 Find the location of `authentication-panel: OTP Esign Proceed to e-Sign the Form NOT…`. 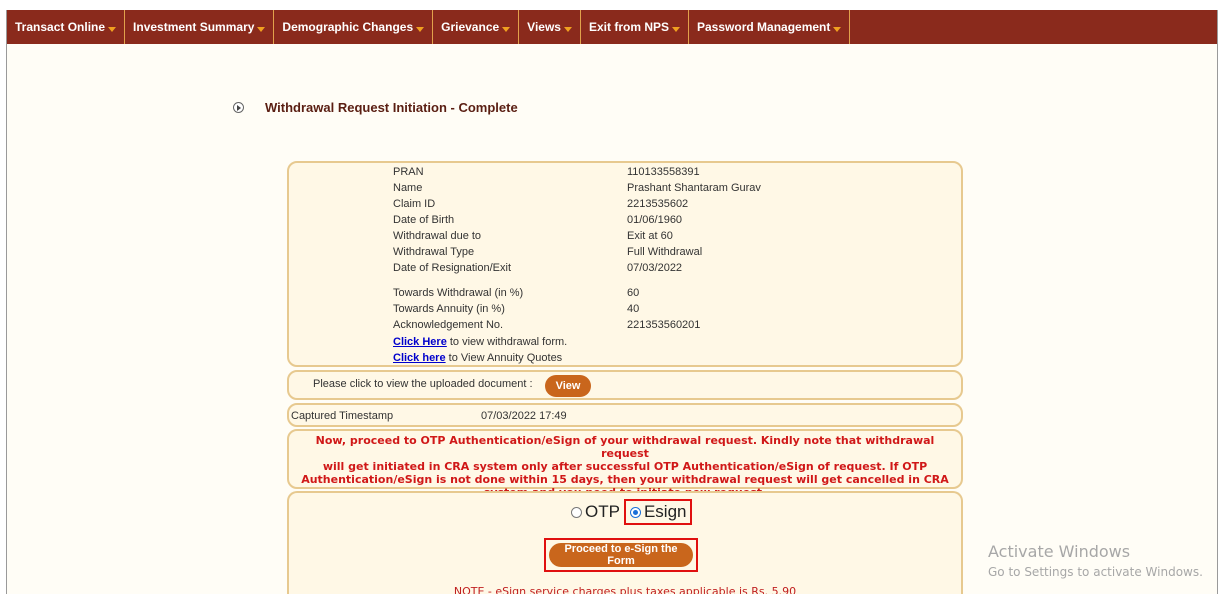

authentication-panel: OTP Esign Proceed to e-Sign the Form NOT… is located at coordinates (625, 542).